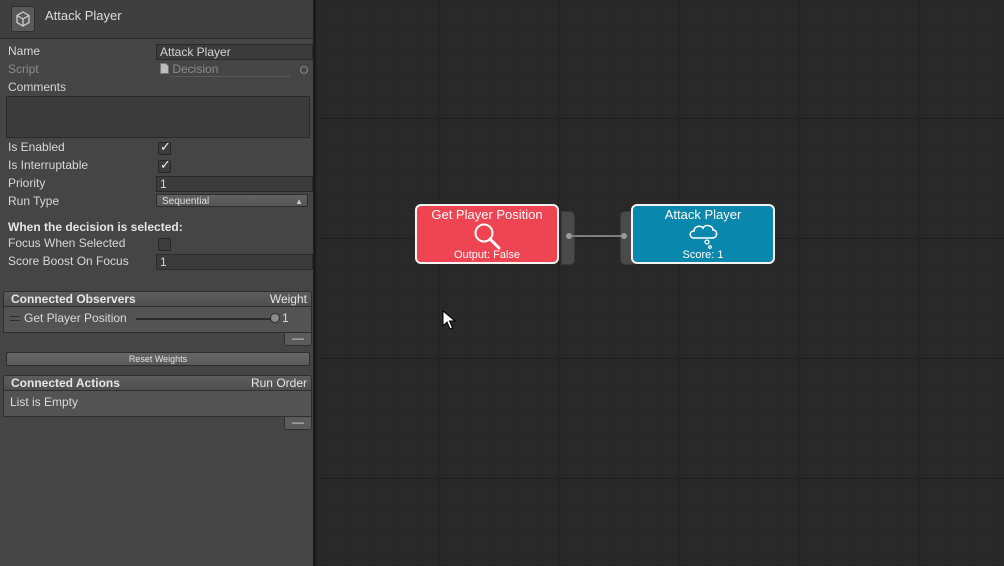 This screenshot has width=1004, height=566. What do you see at coordinates (299, 201) in the screenshot?
I see `updown-arrows-icon: ▲` at bounding box center [299, 201].